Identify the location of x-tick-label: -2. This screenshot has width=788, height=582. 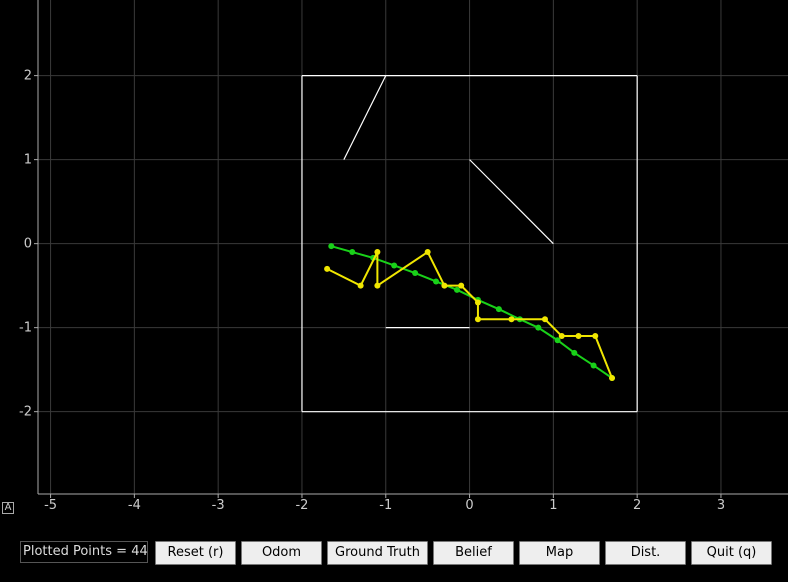
(301, 505).